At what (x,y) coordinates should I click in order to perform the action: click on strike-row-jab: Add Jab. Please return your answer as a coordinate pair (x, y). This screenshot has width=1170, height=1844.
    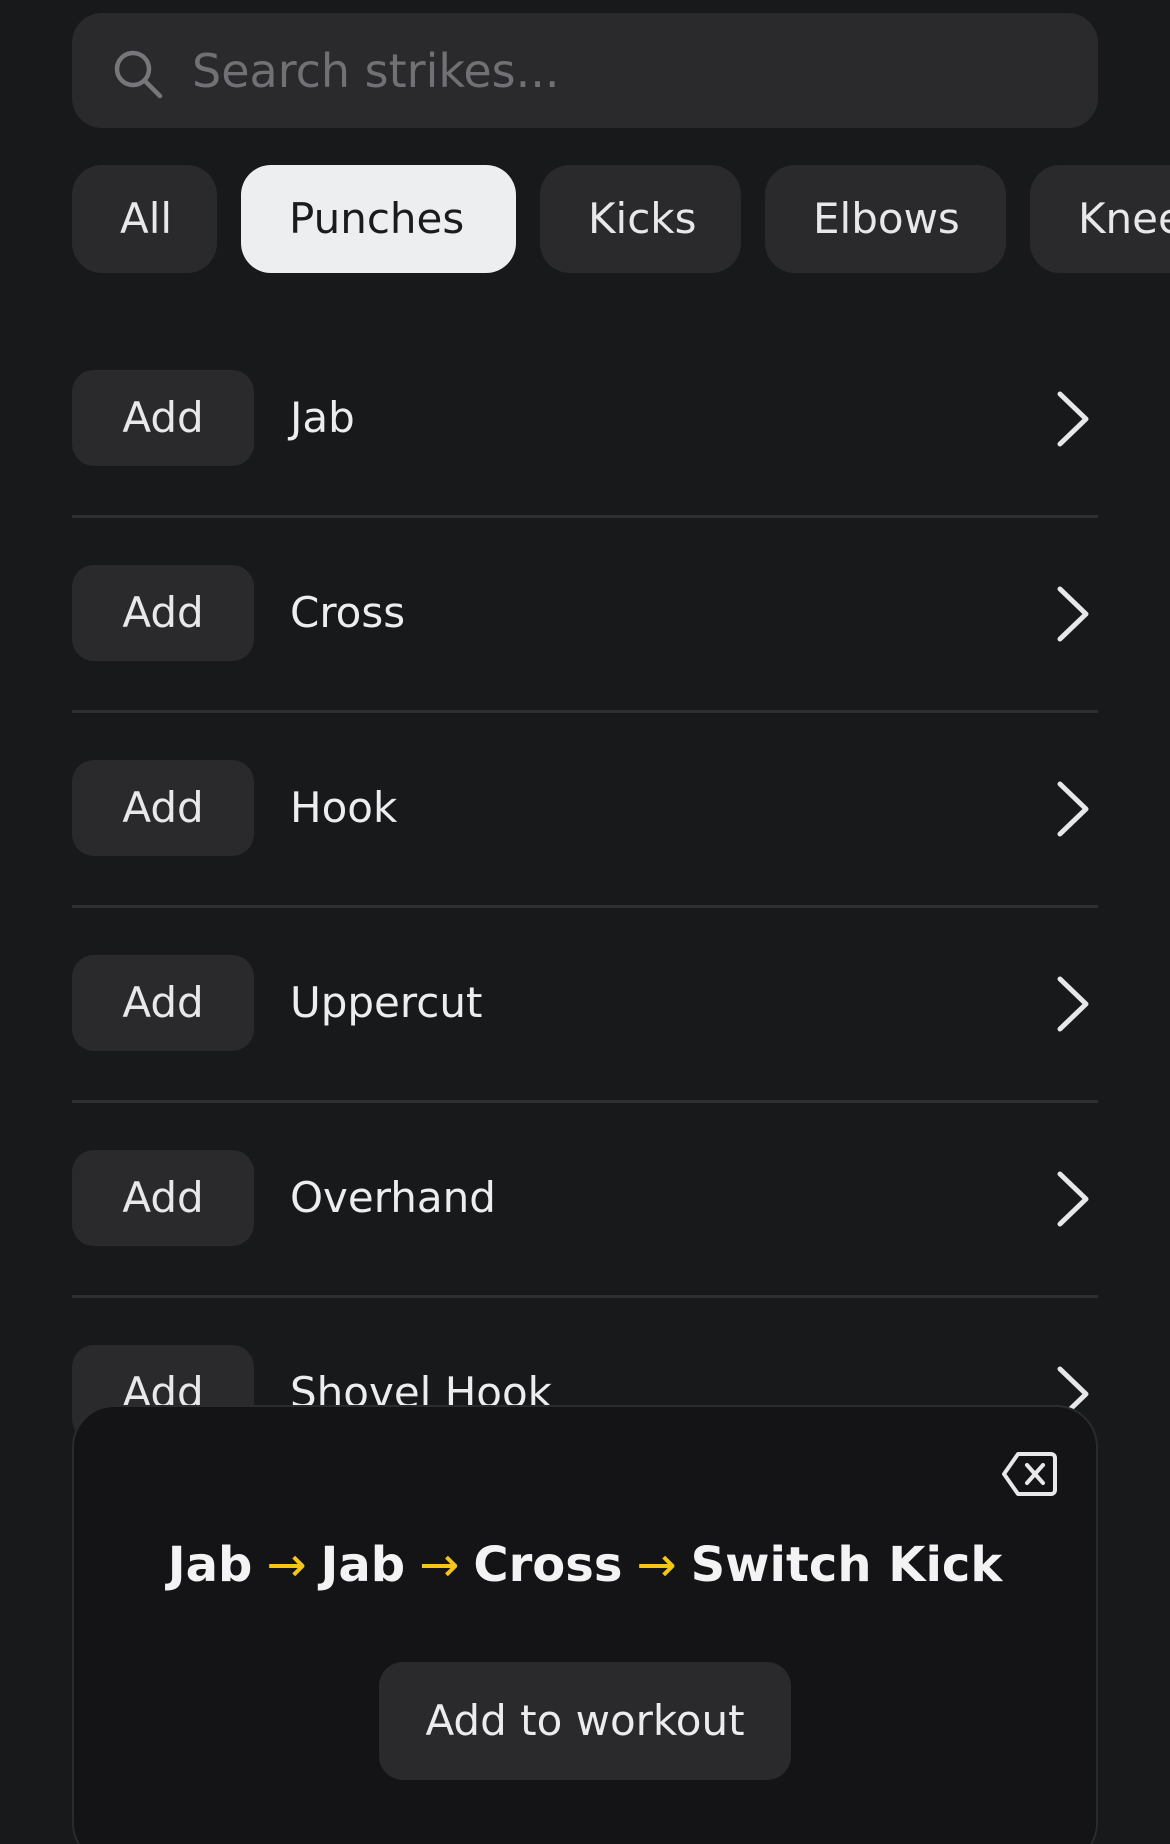
    Looking at the image, I should click on (585, 420).